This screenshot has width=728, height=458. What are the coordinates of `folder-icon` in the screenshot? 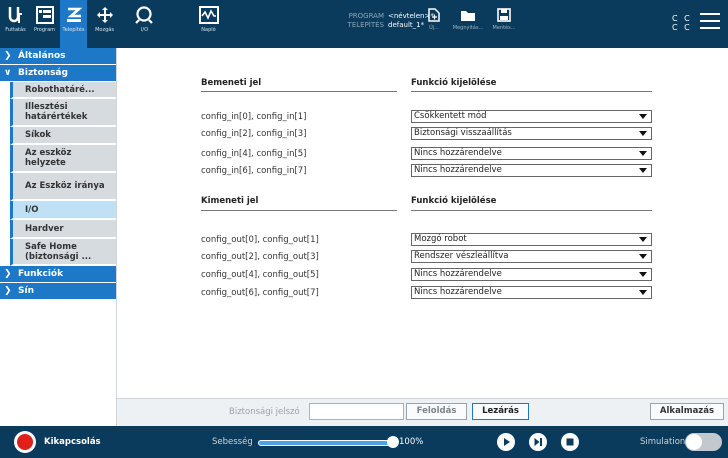 It's located at (468, 16).